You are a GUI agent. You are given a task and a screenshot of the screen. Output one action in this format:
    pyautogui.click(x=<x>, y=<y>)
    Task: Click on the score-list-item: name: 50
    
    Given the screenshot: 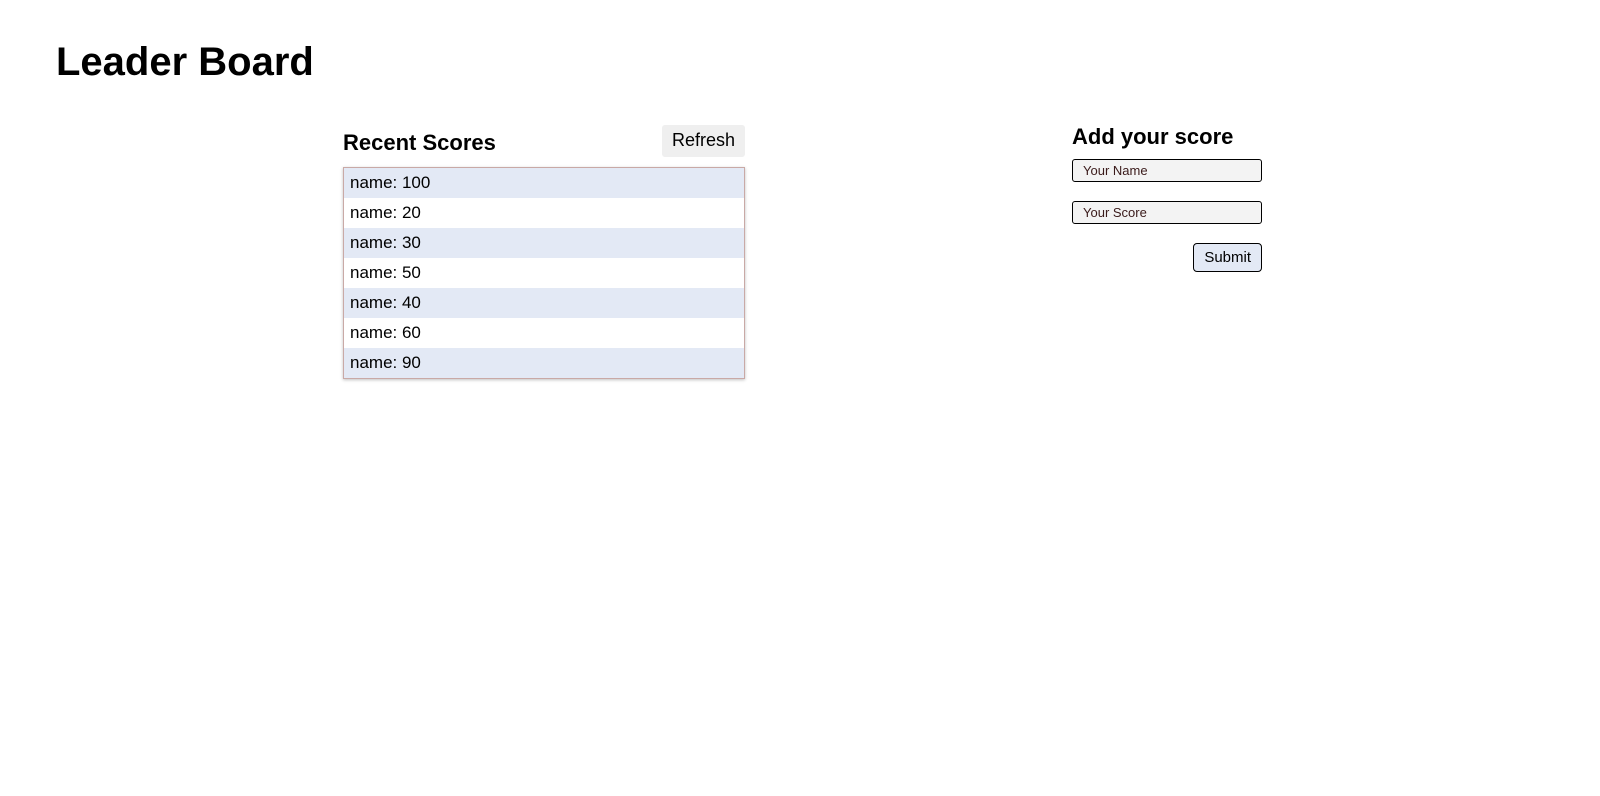 What is the action you would take?
    pyautogui.click(x=544, y=273)
    